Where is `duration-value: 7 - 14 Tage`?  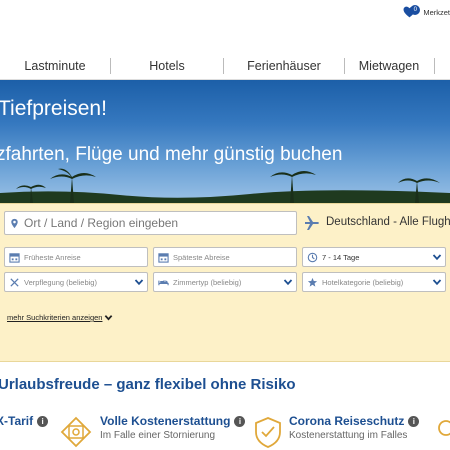
duration-value: 7 - 14 Tage is located at coordinates (341, 257).